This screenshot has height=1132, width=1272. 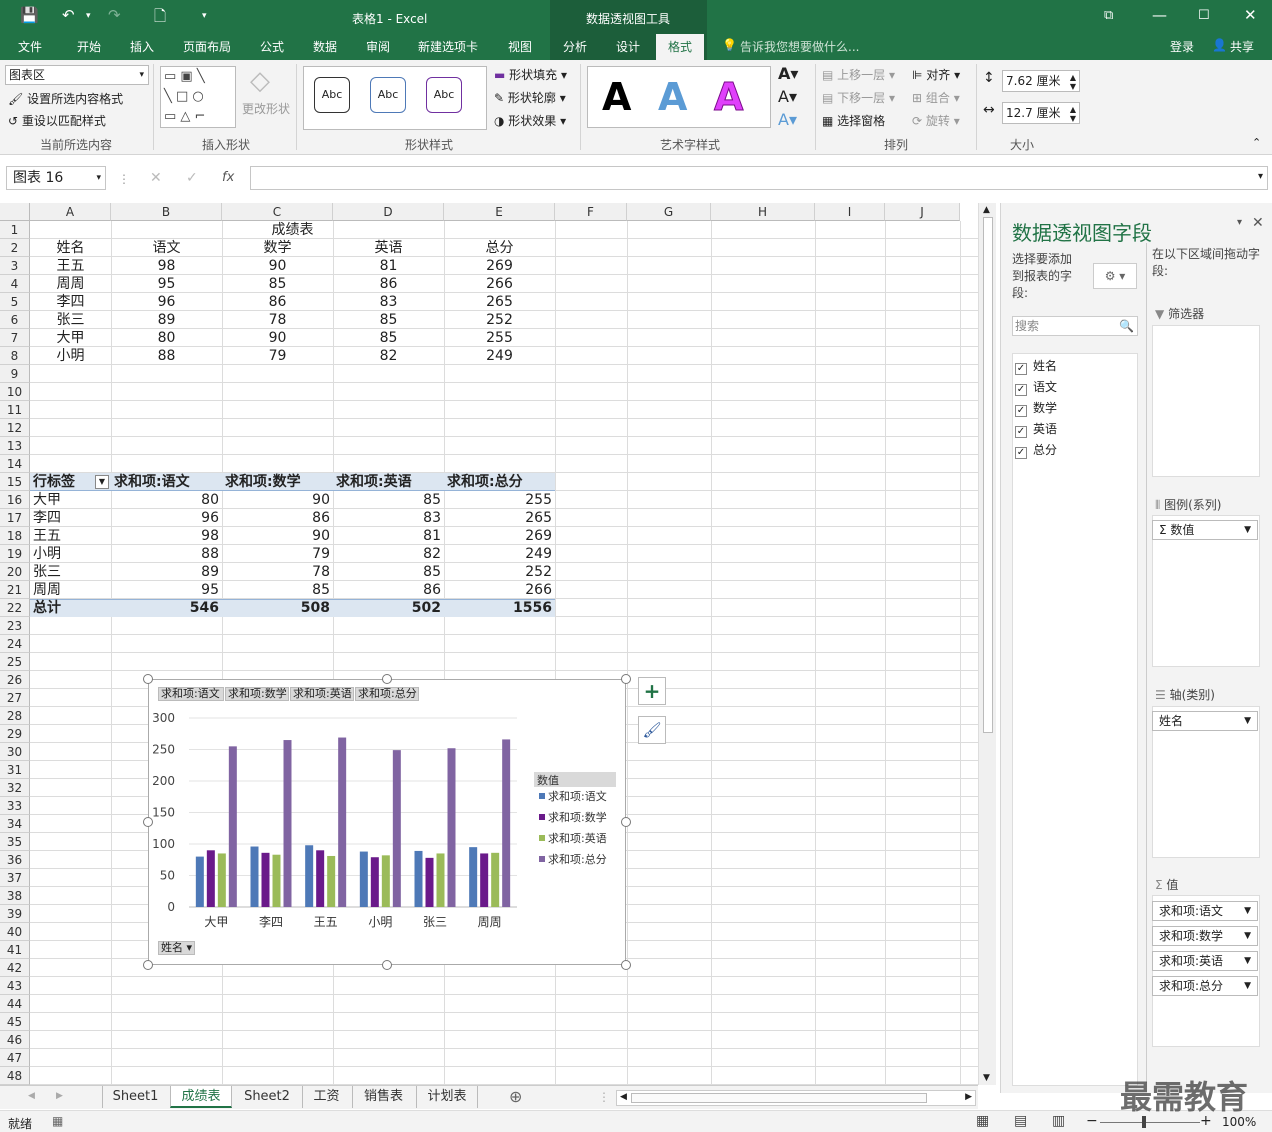 I want to click on field-checkbox-total: ✓ 总分, so click(x=1036, y=450).